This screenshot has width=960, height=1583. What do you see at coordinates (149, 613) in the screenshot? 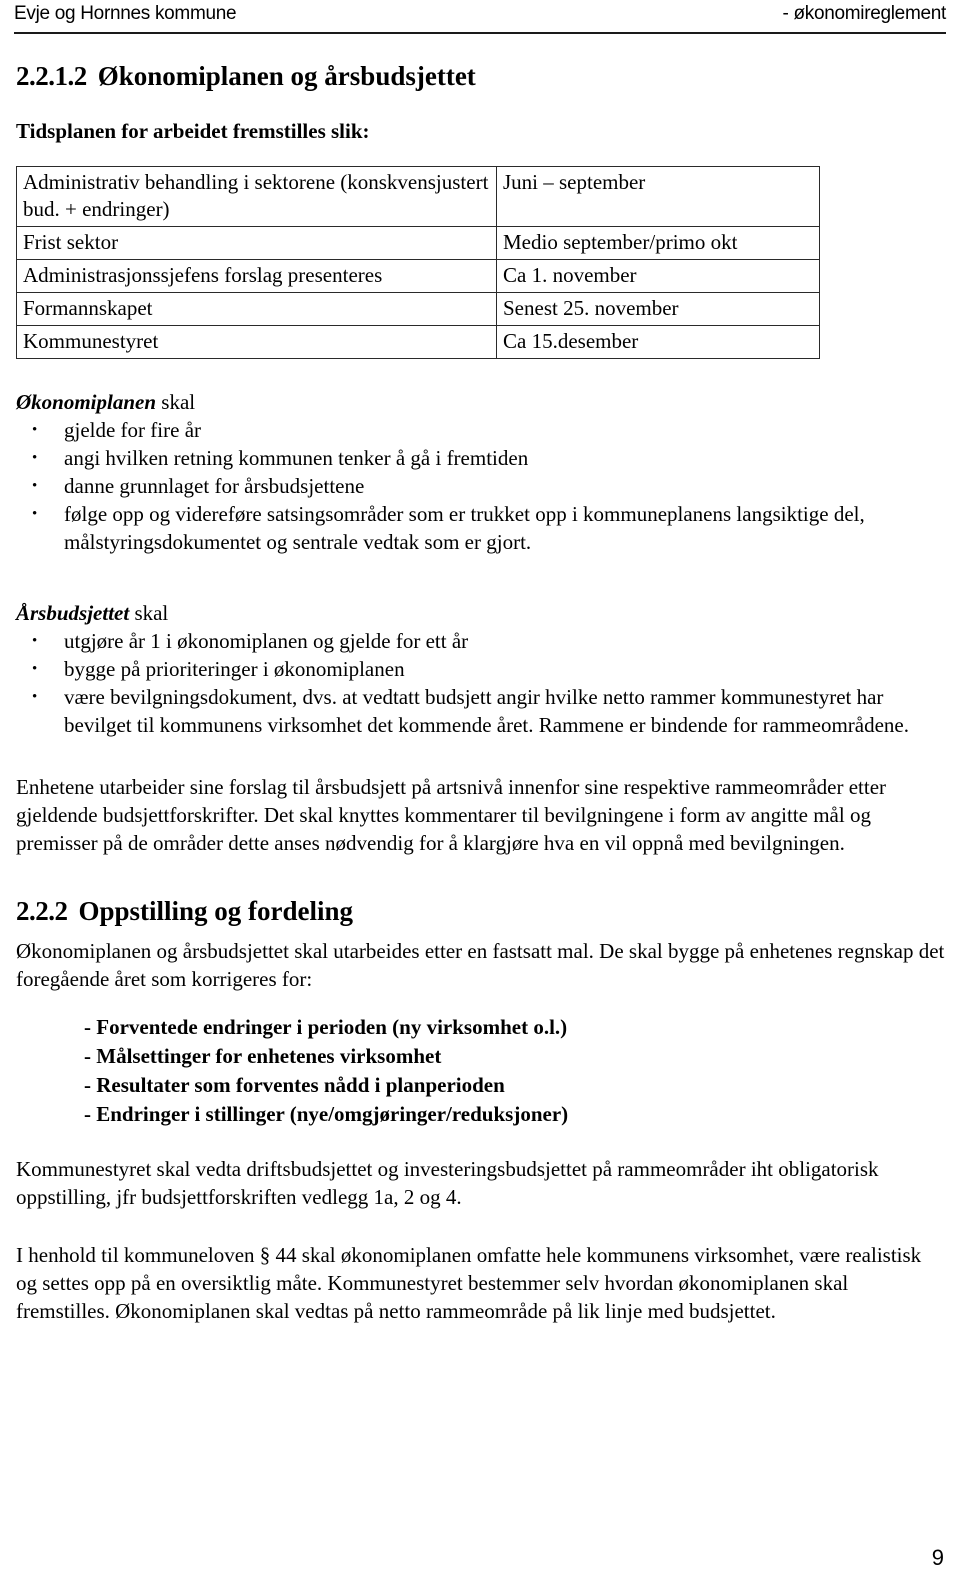
I see `arsbudsjettet-rest: skal` at bounding box center [149, 613].